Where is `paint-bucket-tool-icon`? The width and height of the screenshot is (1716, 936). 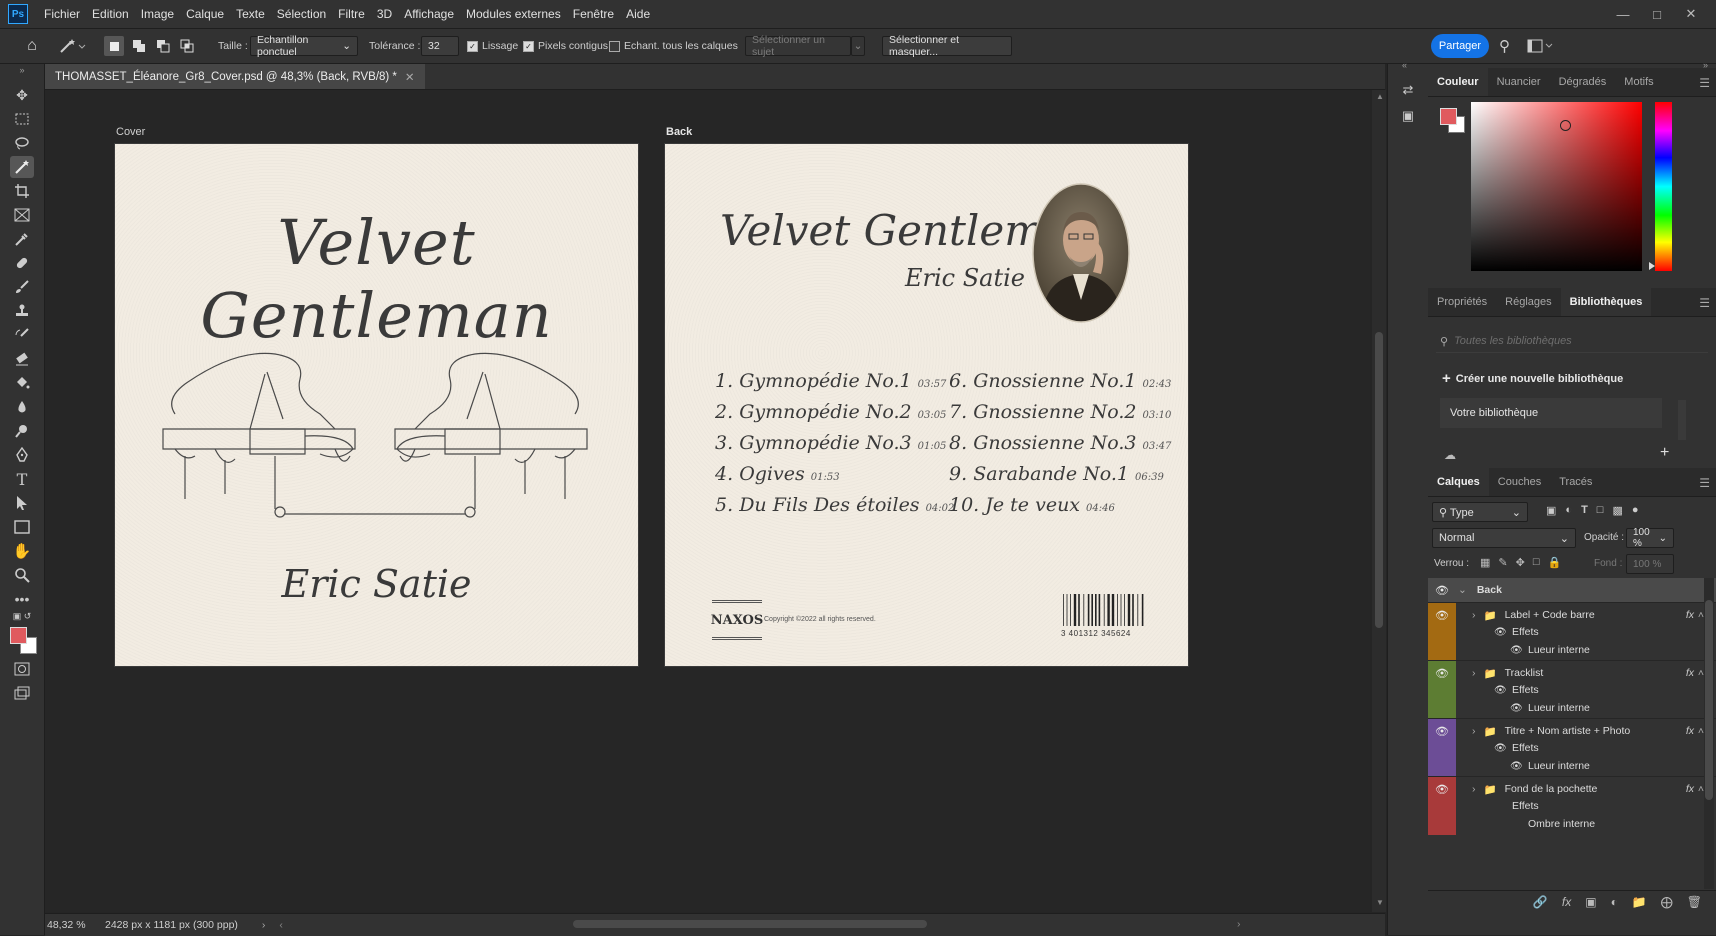 paint-bucket-tool-icon is located at coordinates (22, 383).